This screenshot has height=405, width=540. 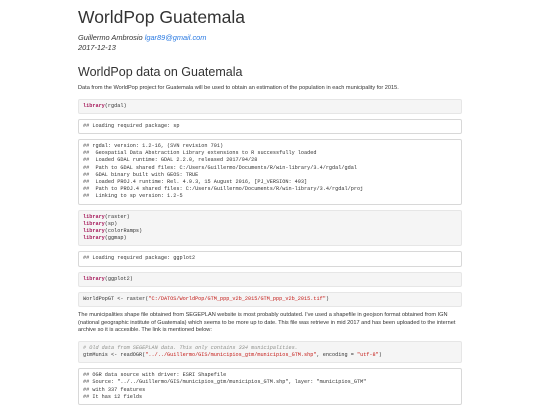 I want to click on author-email-link: lgar89@gmail.com, so click(x=176, y=37).